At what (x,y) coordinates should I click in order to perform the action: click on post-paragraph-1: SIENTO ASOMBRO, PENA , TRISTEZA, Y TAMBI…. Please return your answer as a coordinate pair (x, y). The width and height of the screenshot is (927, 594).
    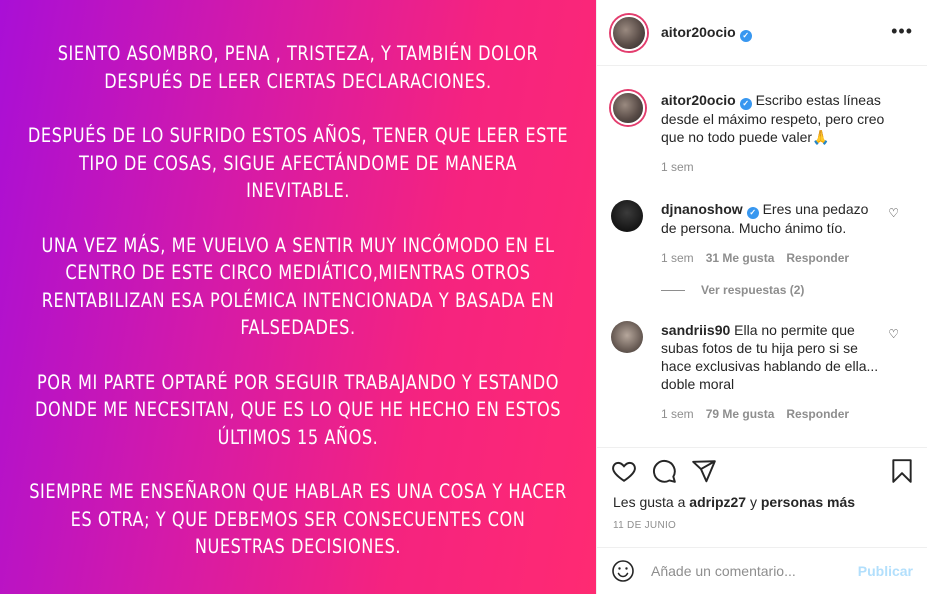
    Looking at the image, I should click on (298, 67).